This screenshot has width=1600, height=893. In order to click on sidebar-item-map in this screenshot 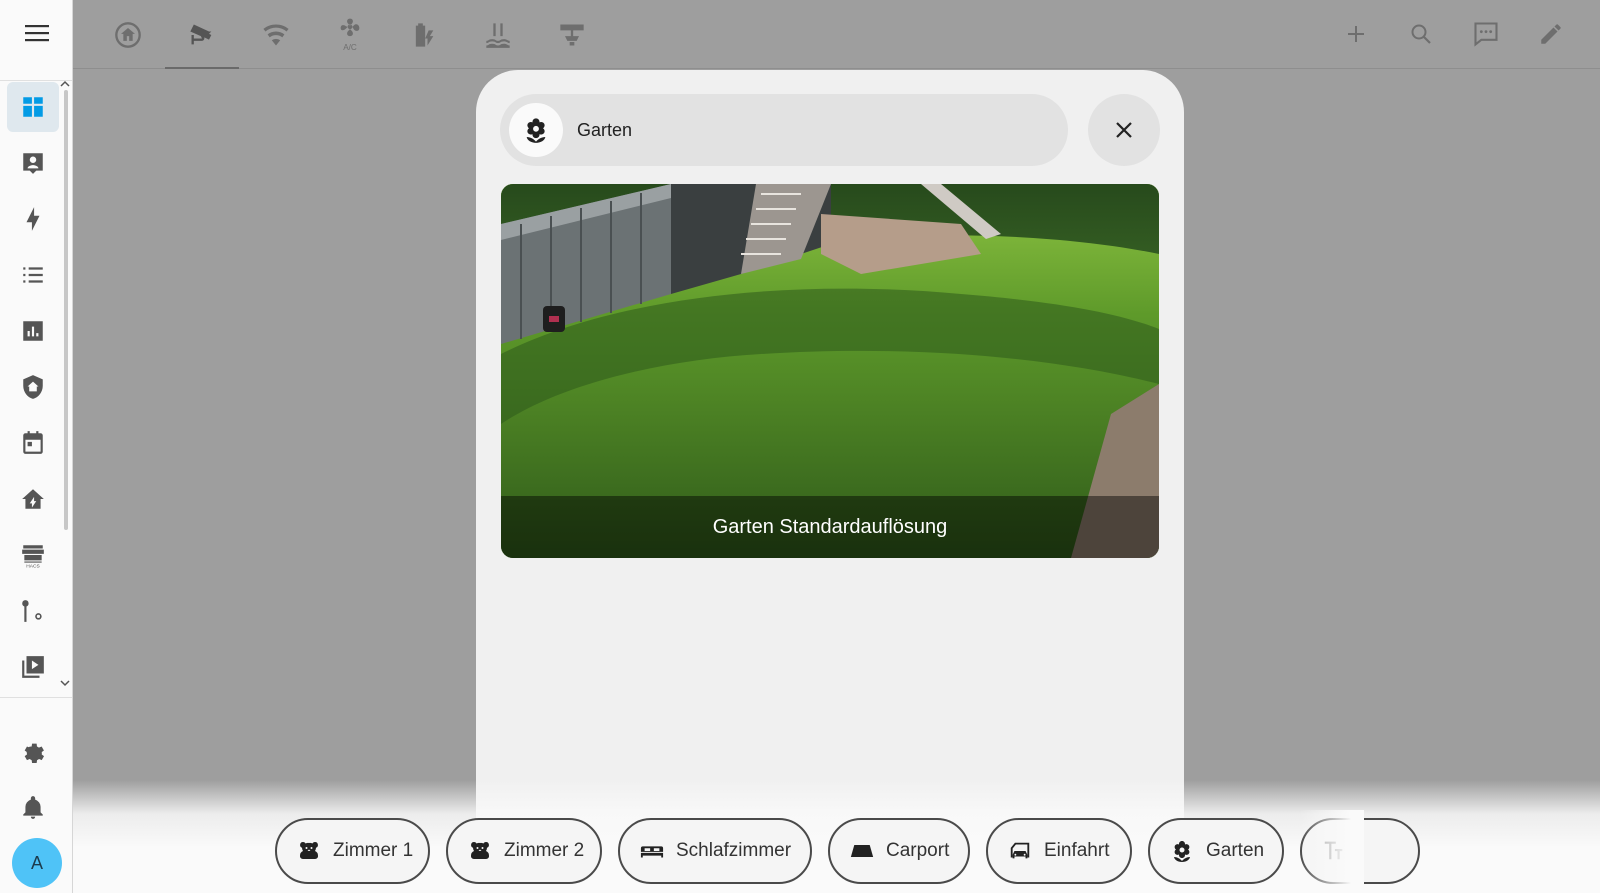, I will do `click(33, 163)`.